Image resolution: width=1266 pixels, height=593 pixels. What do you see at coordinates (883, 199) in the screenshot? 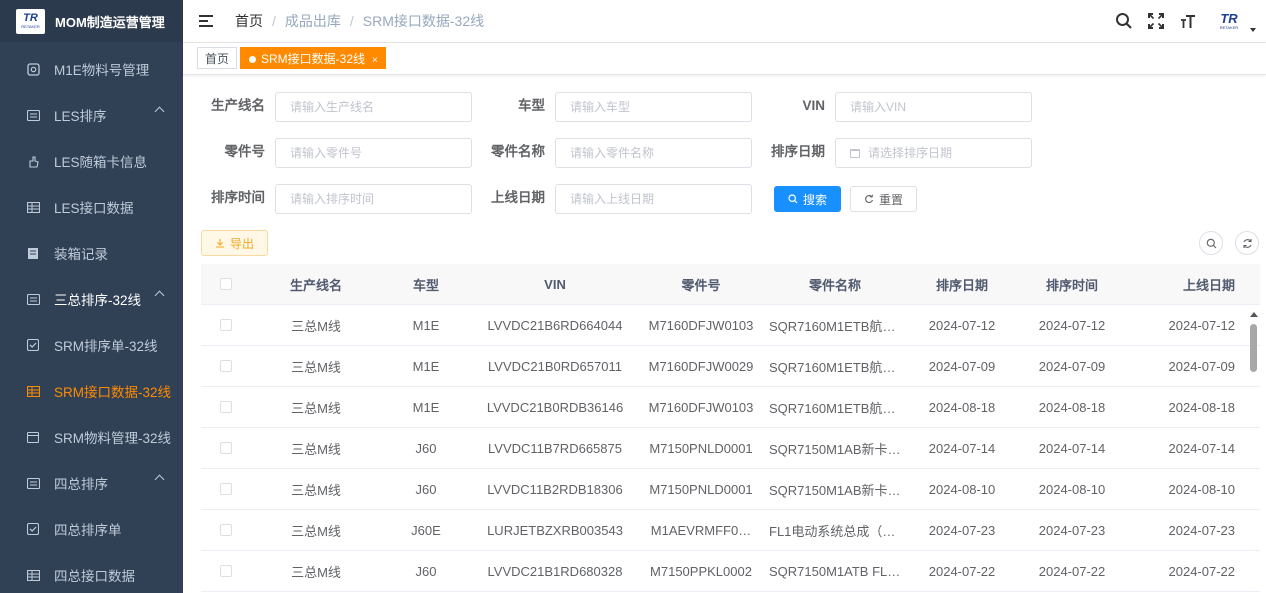
I see `reset-button: 重置` at bounding box center [883, 199].